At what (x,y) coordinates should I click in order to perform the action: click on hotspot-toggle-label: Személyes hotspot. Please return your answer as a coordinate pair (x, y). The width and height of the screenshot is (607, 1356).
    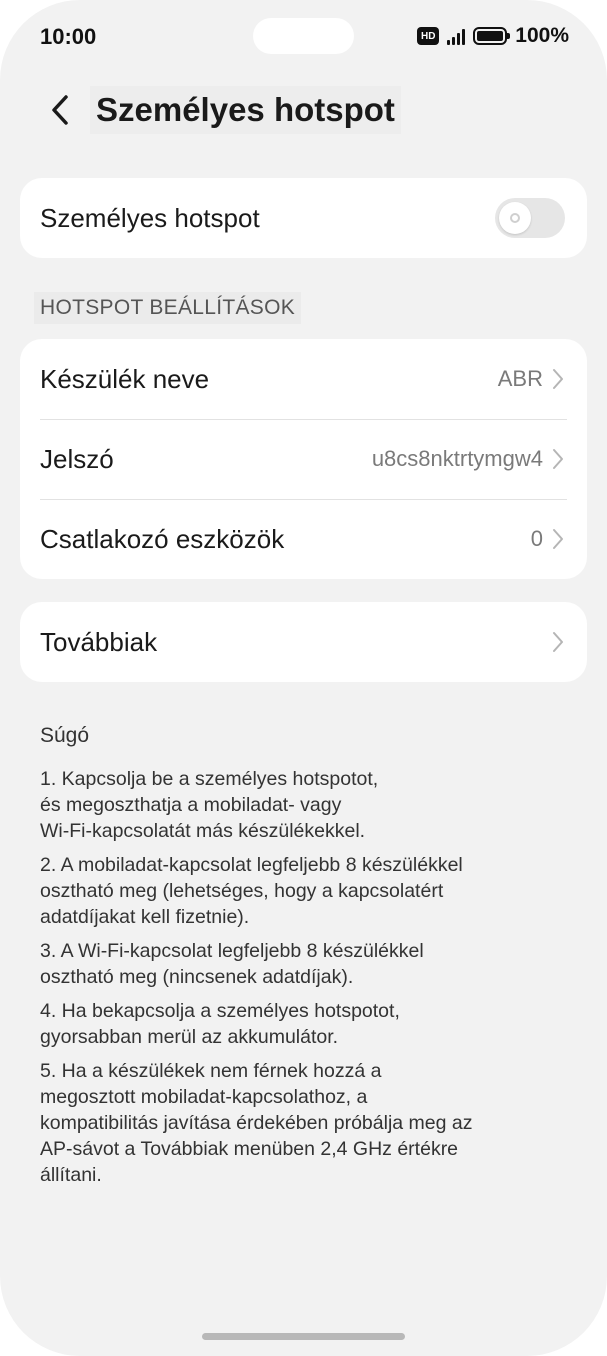
    Looking at the image, I should click on (150, 217).